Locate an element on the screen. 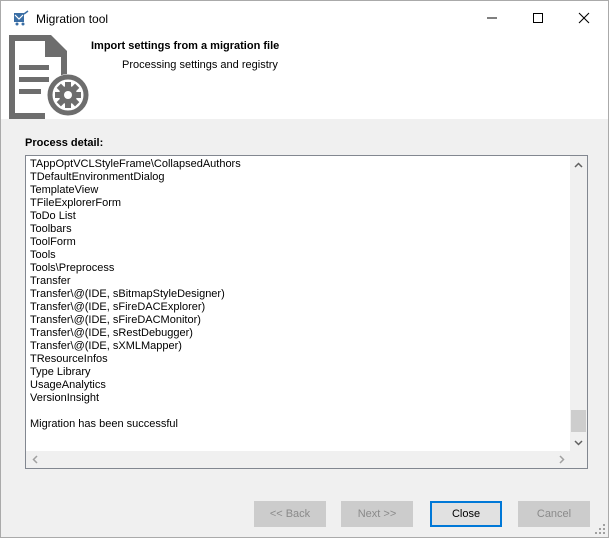  log-line: Toolbars is located at coordinates (51, 229).